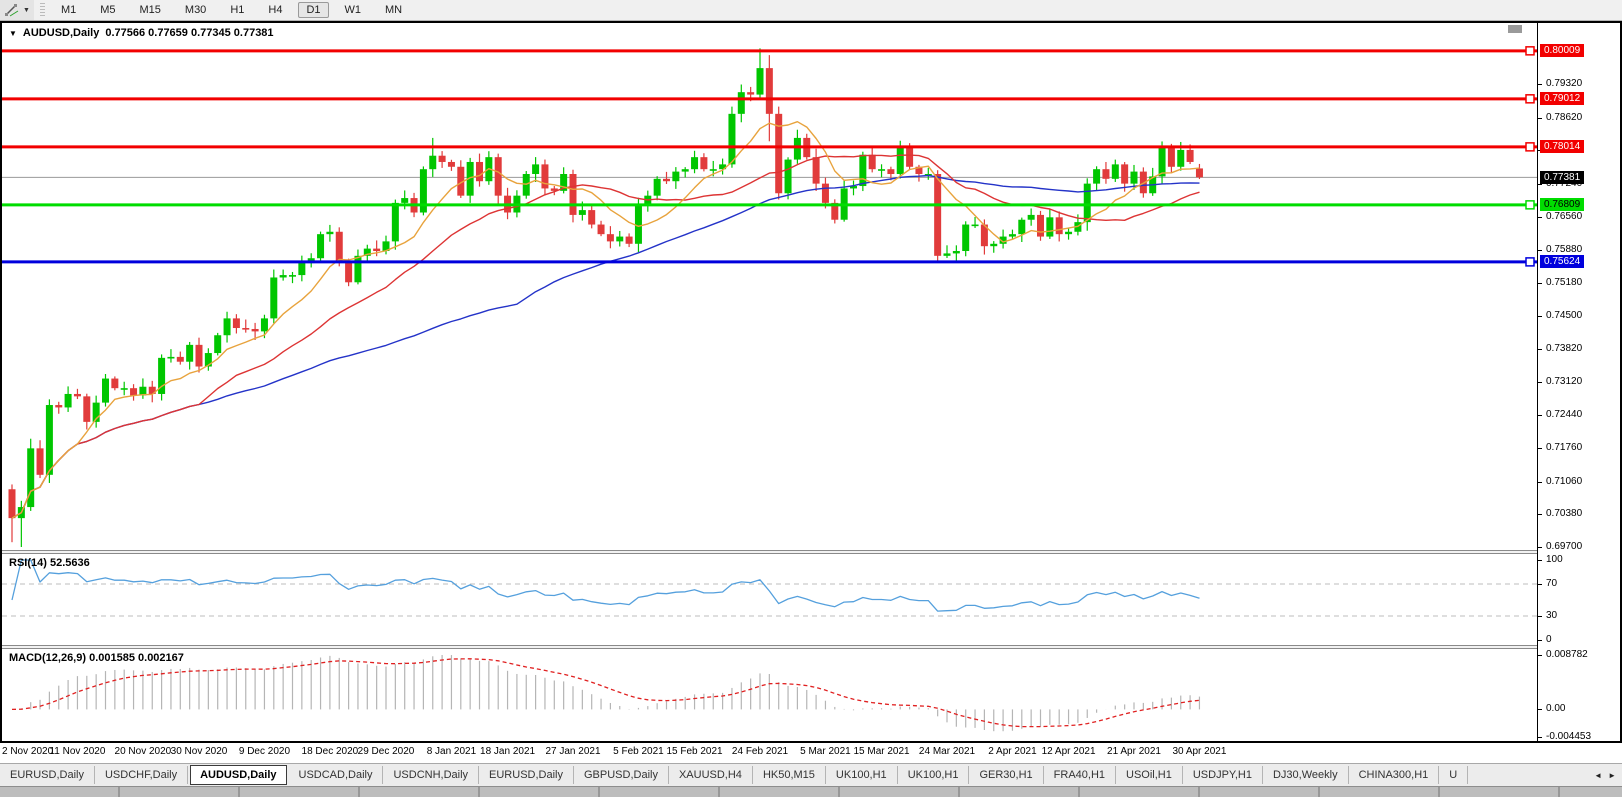  Describe the element at coordinates (199, 751) in the screenshot. I see `date-tick-label: 30 Nov 2020` at that location.